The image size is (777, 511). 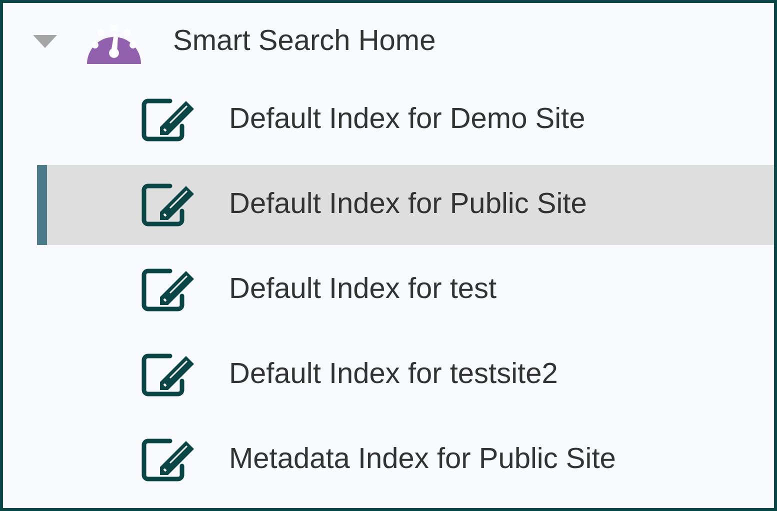 I want to click on item-label: Default Index for test, so click(x=363, y=290).